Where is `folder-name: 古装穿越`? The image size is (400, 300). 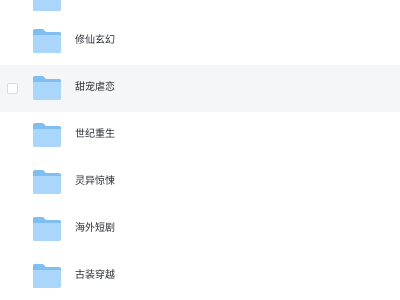 folder-name: 古装穿越 is located at coordinates (95, 275).